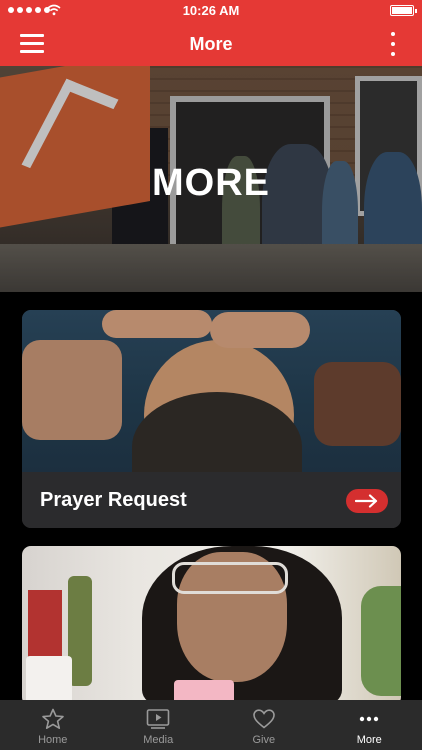 This screenshot has height=750, width=422. I want to click on page-title: More, so click(211, 44).